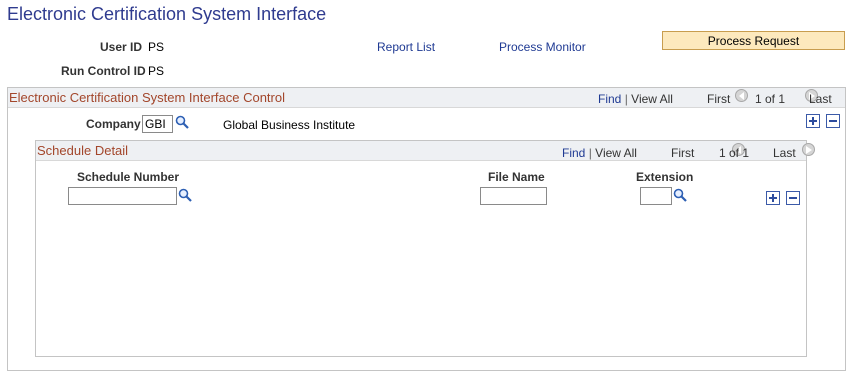 The height and width of the screenshot is (378, 853). I want to click on control-delete-row-button, so click(833, 121).